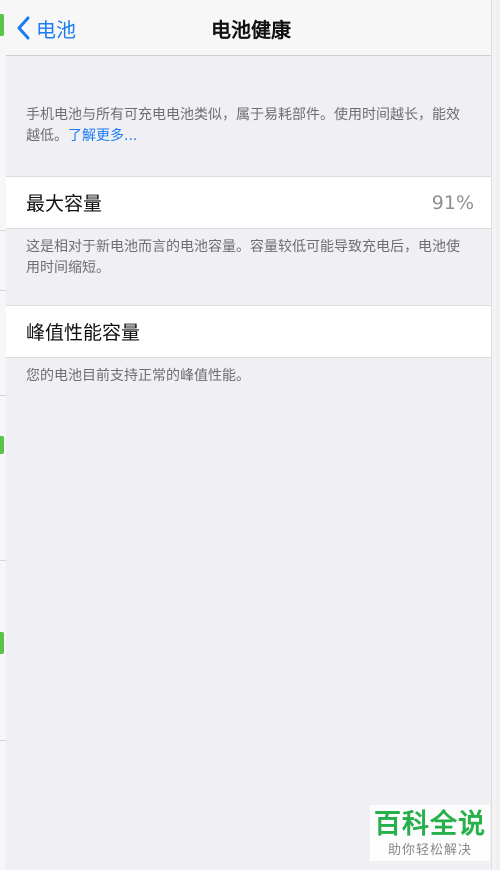 The image size is (500, 870). What do you see at coordinates (493, 435) in the screenshot?
I see `right-edge-shadow` at bounding box center [493, 435].